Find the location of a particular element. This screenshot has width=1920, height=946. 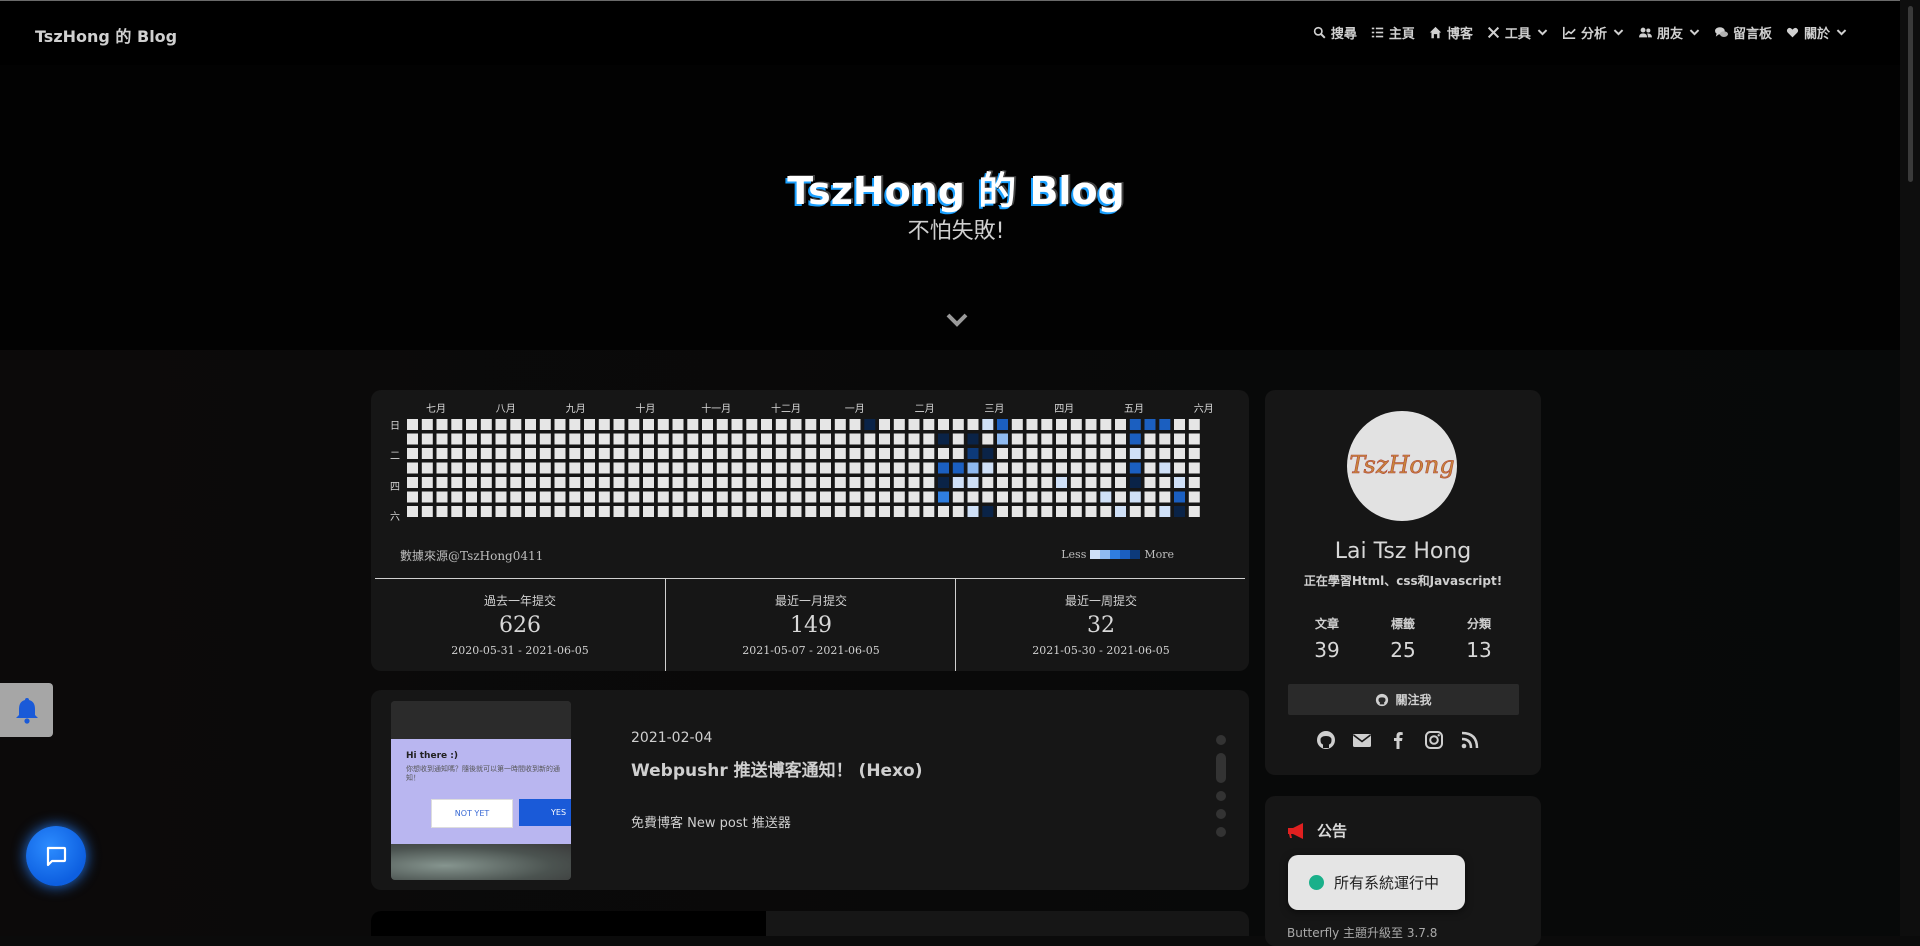

rss-icon is located at coordinates (1470, 740).